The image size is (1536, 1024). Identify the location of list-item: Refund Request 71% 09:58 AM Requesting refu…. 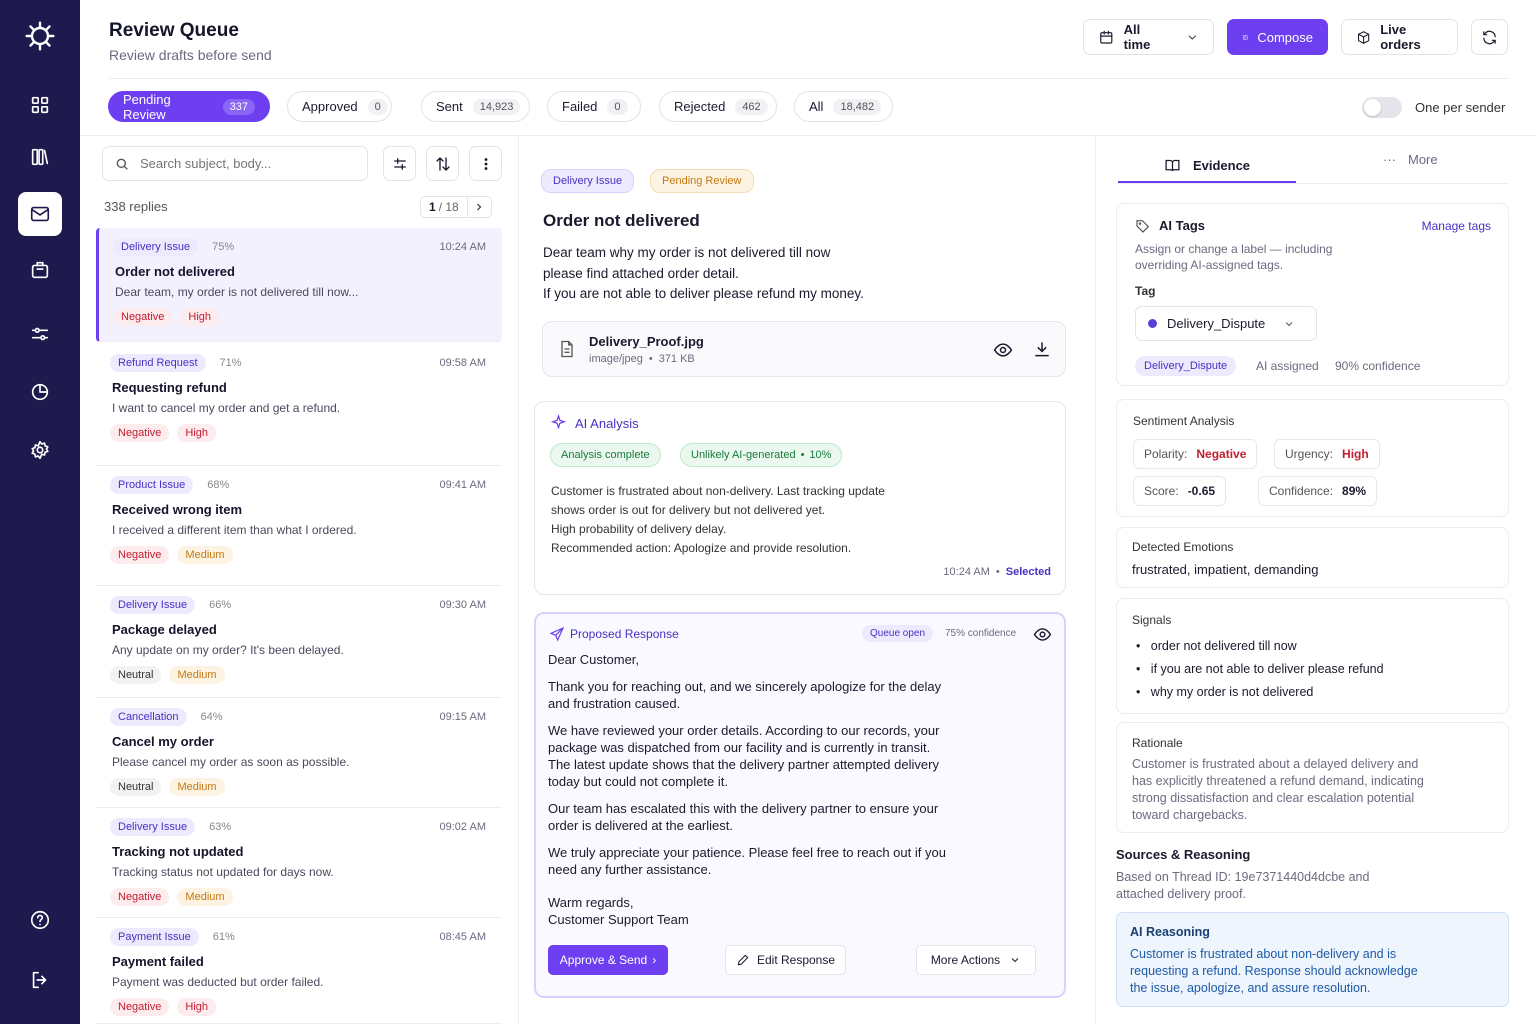
(299, 405).